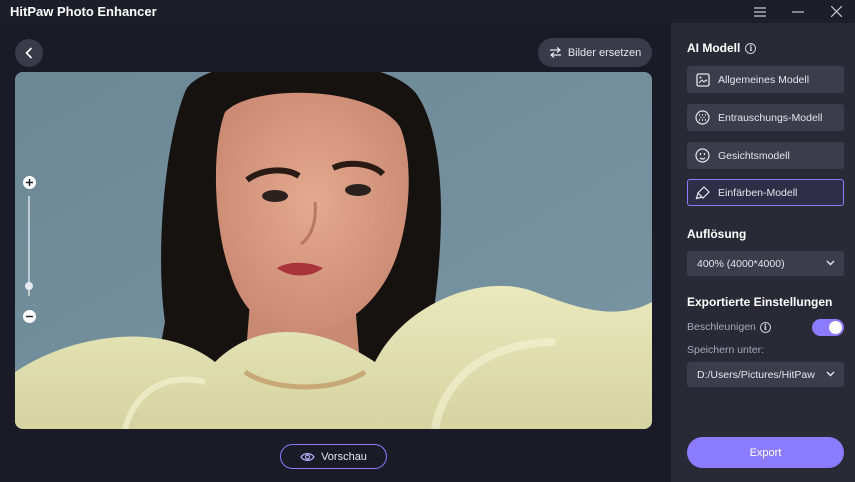 The height and width of the screenshot is (482, 855). I want to click on replace-images-button: Bilder ersetzen, so click(595, 52).